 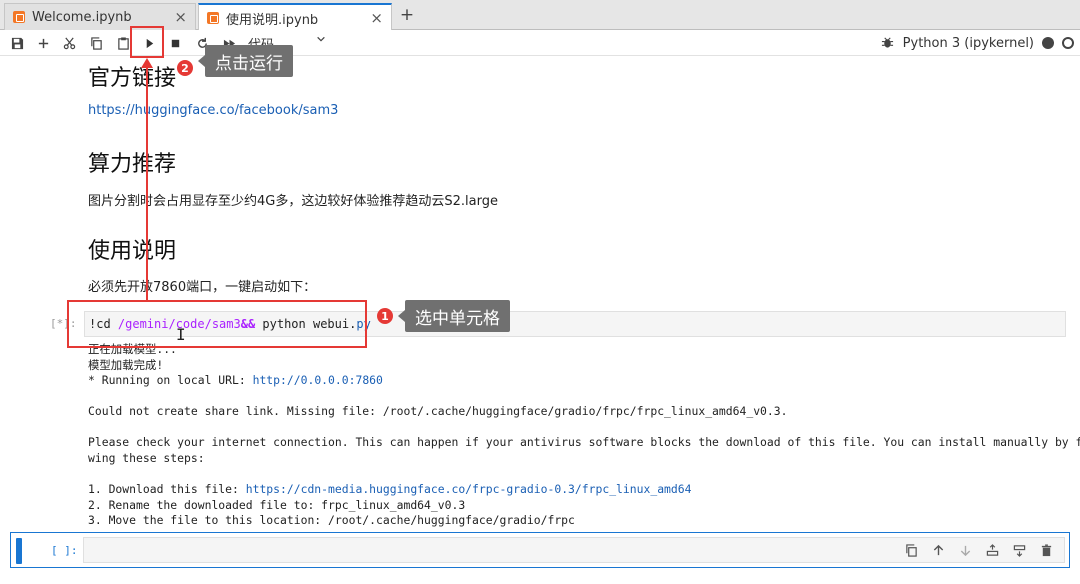 I want to click on tab-instructions: 使用说明.ipynb ×, so click(x=295, y=17).